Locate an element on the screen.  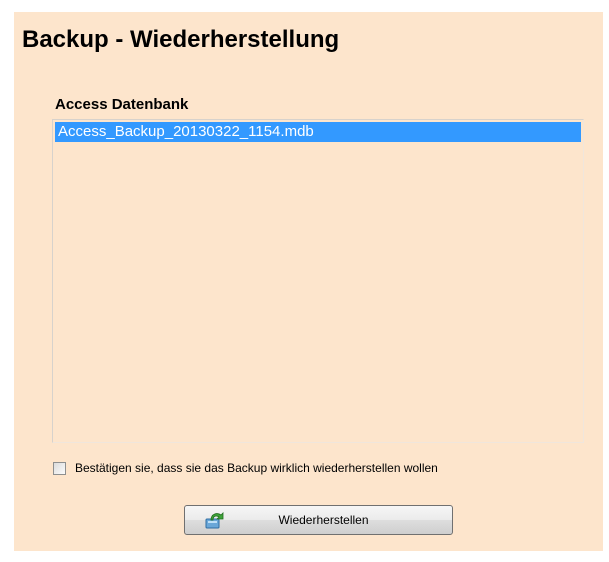
confirm-checkbox is located at coordinates (59, 468).